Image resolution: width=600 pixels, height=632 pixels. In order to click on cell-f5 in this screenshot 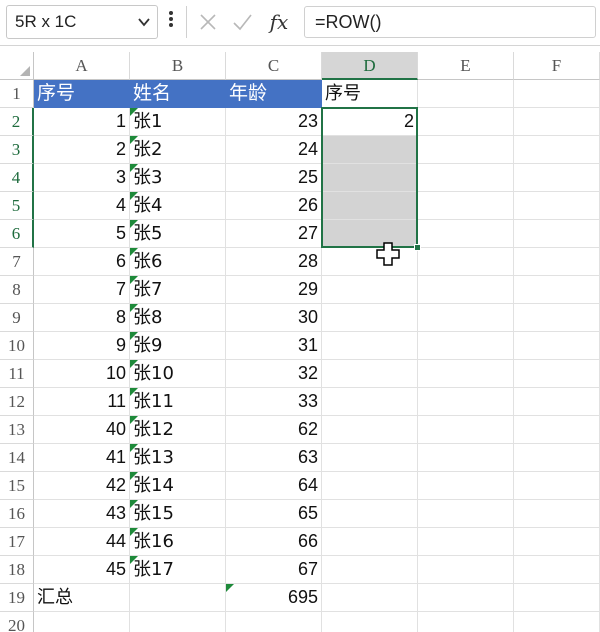, I will do `click(557, 206)`.